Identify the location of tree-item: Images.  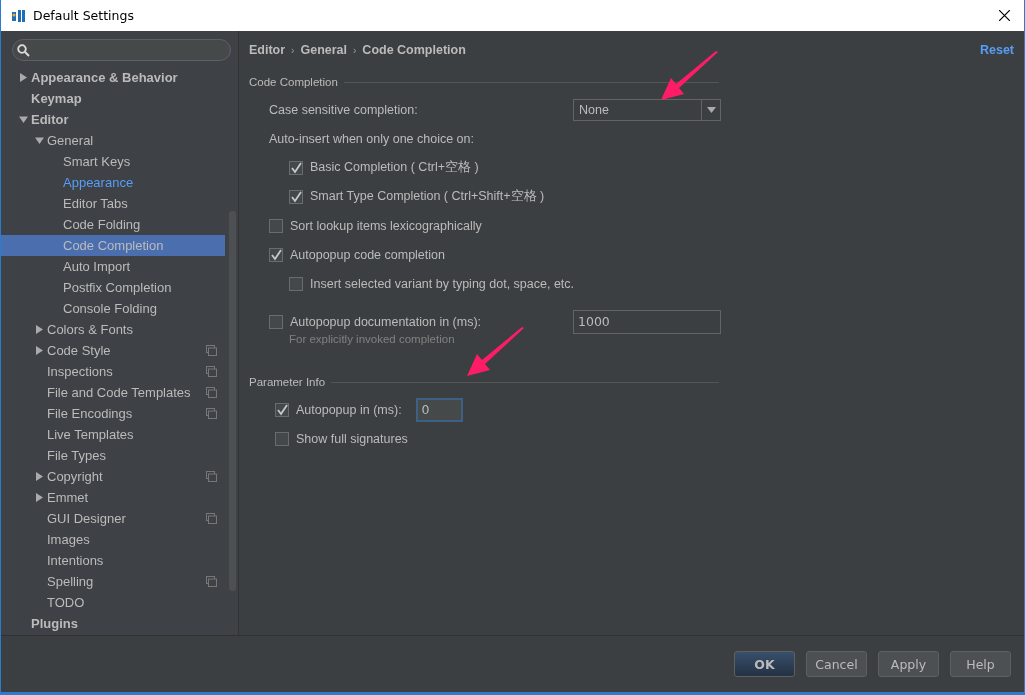
(113, 539).